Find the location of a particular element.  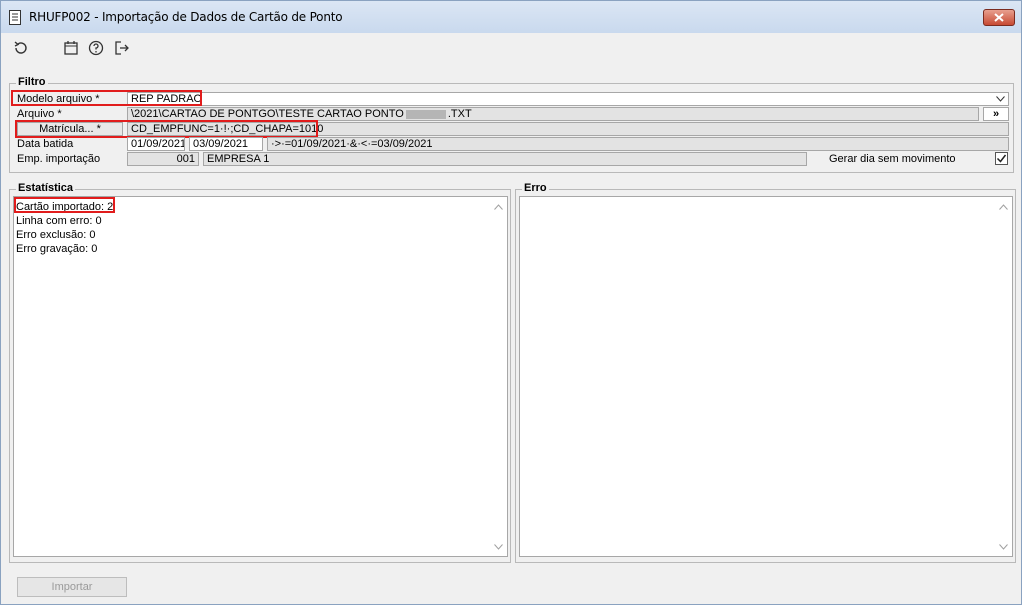

data-batida-label: Data batida is located at coordinates (45, 144).